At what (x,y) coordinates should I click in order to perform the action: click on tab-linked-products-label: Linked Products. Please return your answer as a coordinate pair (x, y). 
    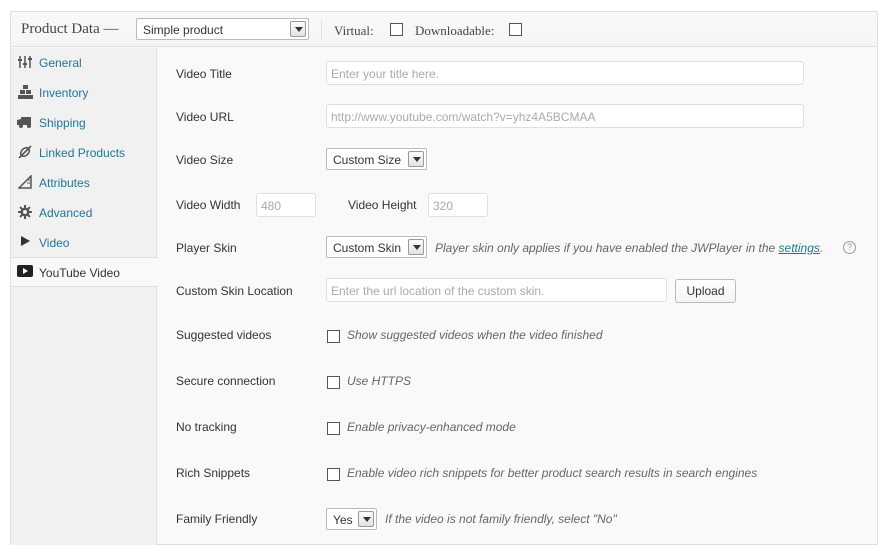
    Looking at the image, I should click on (82, 153).